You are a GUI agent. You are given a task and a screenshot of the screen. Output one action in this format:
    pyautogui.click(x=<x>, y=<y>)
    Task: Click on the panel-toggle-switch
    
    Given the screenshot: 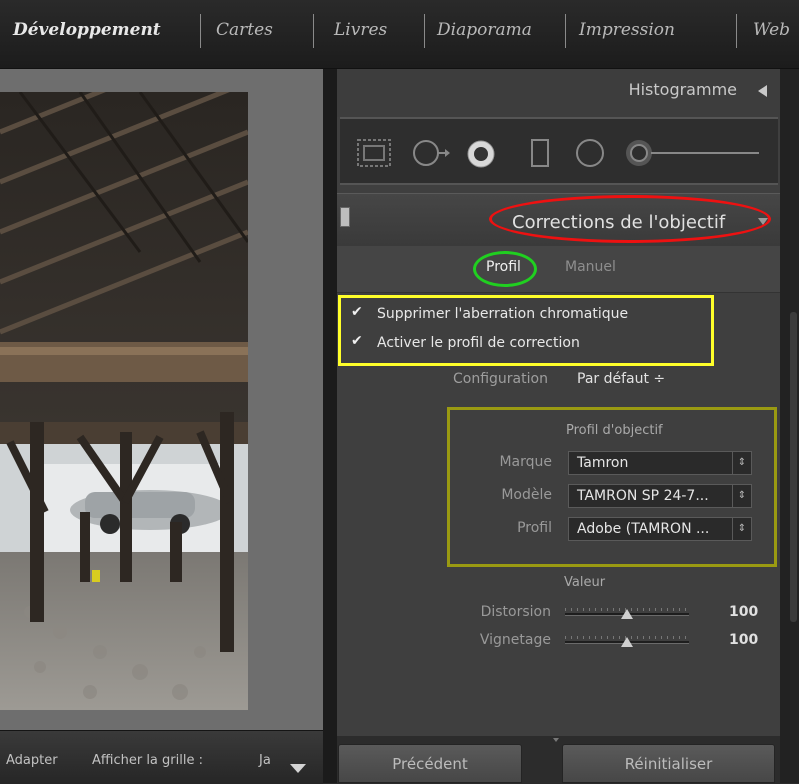 What is the action you would take?
    pyautogui.click(x=345, y=217)
    